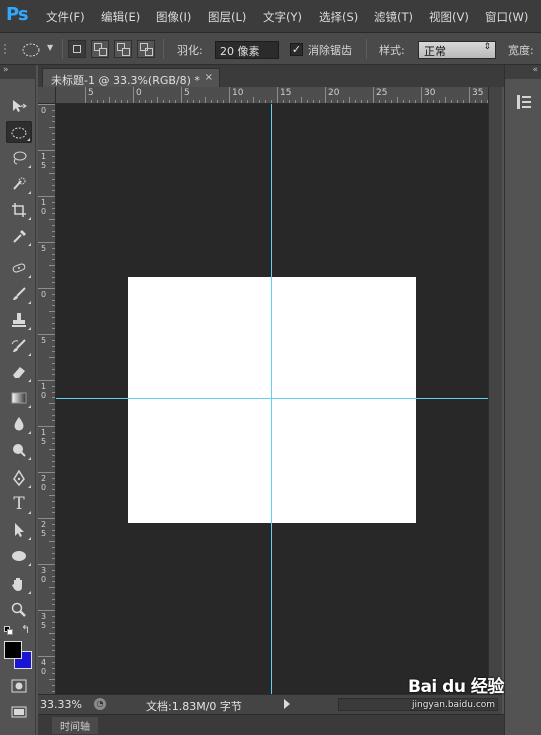 The height and width of the screenshot is (735, 541). Describe the element at coordinates (247, 50) in the screenshot. I see `feather-input: 20 像素` at that location.